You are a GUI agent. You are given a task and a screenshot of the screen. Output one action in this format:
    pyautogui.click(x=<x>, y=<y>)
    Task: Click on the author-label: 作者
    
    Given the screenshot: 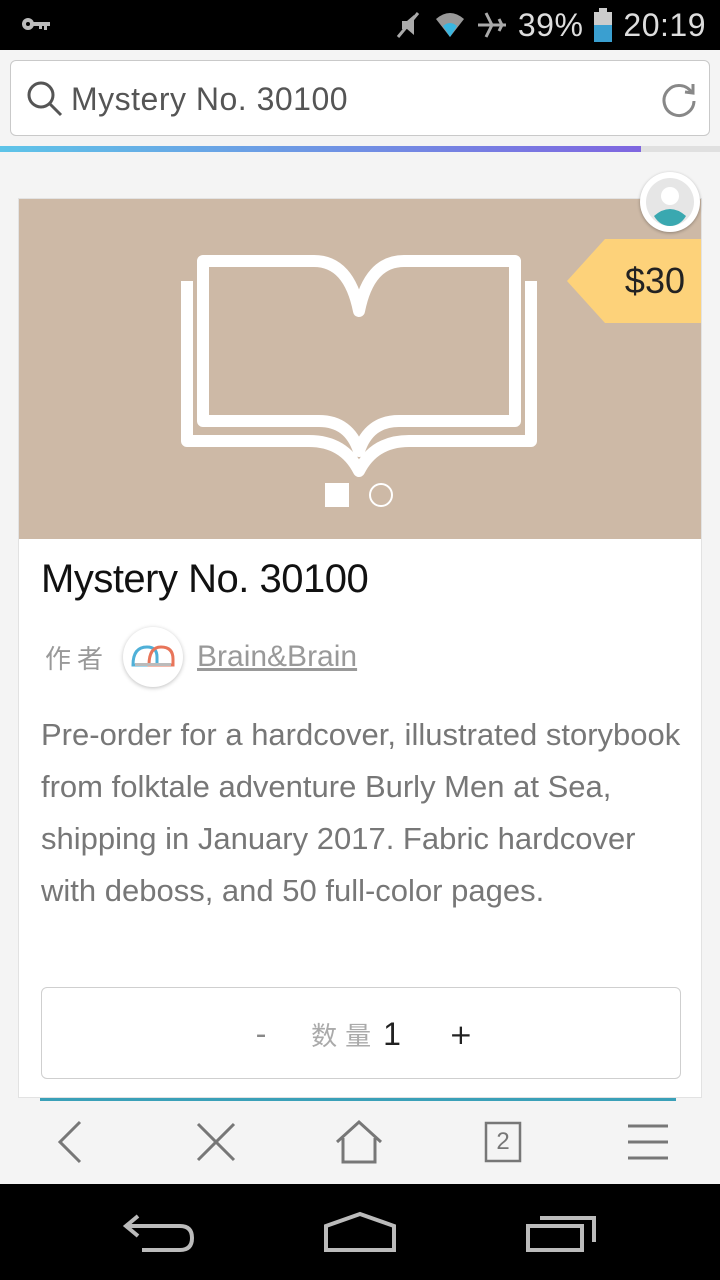 What is the action you would take?
    pyautogui.click(x=77, y=659)
    